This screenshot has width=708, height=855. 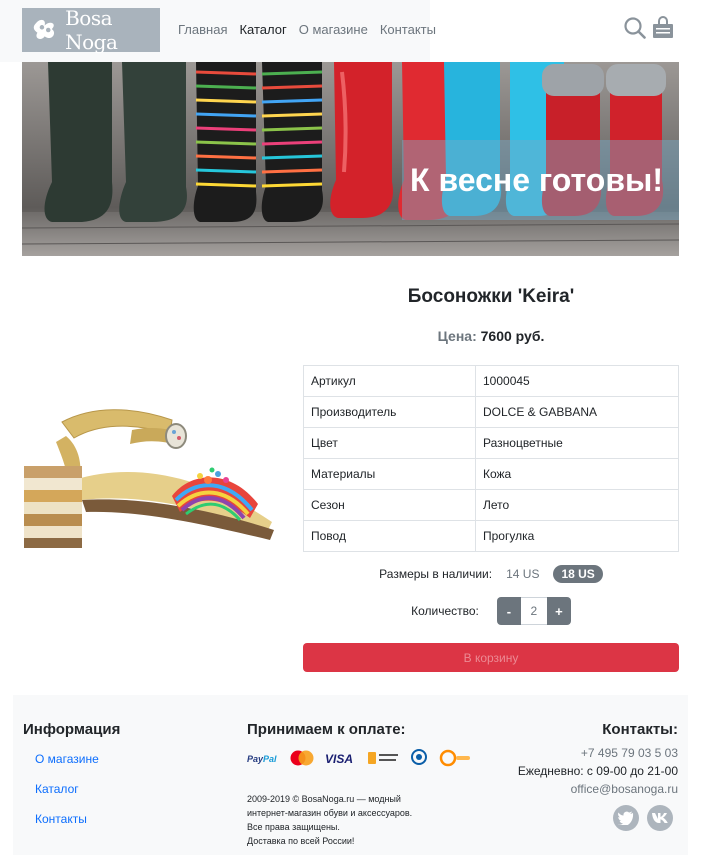 I want to click on product-image, so click(x=149, y=478).